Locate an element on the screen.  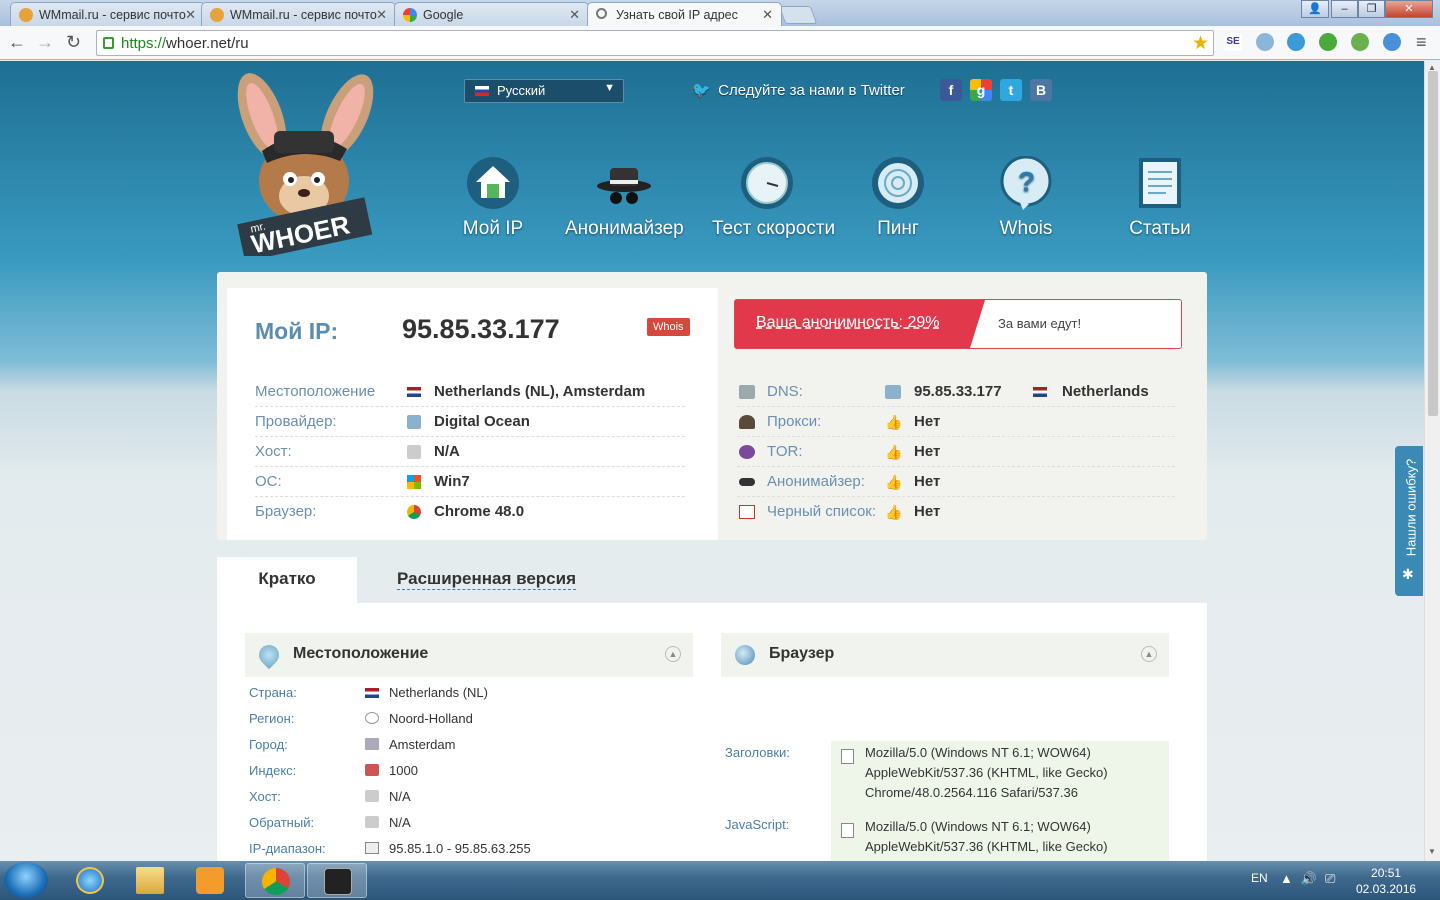
google-favicon-icon is located at coordinates (410, 15).